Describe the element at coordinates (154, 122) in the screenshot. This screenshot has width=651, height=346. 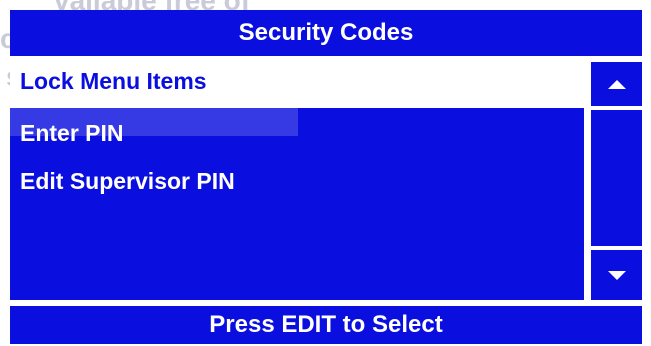
I see `highlight-overlay` at that location.